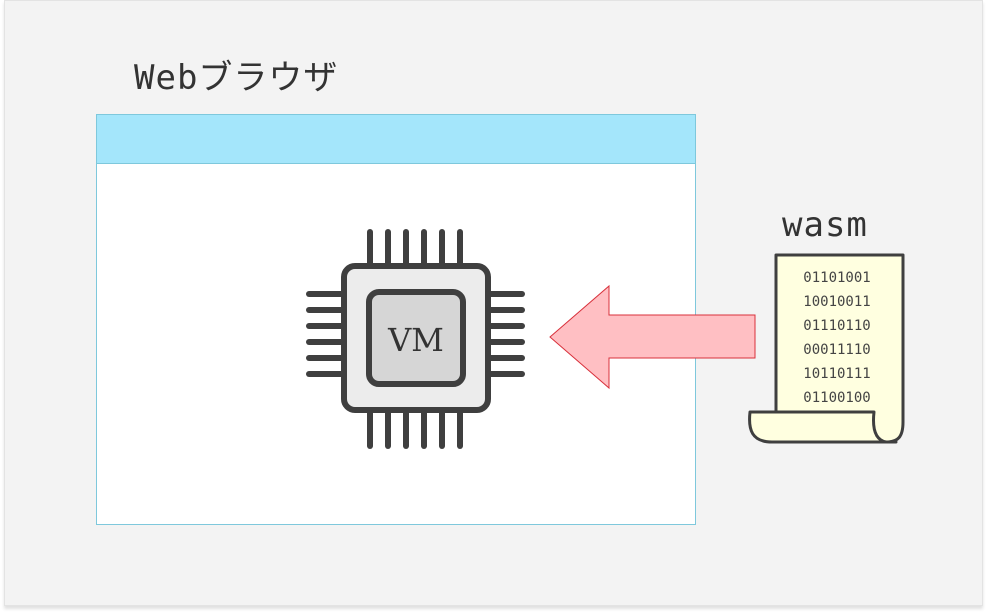  What do you see at coordinates (652, 337) in the screenshot?
I see `left-arrow-icon` at bounding box center [652, 337].